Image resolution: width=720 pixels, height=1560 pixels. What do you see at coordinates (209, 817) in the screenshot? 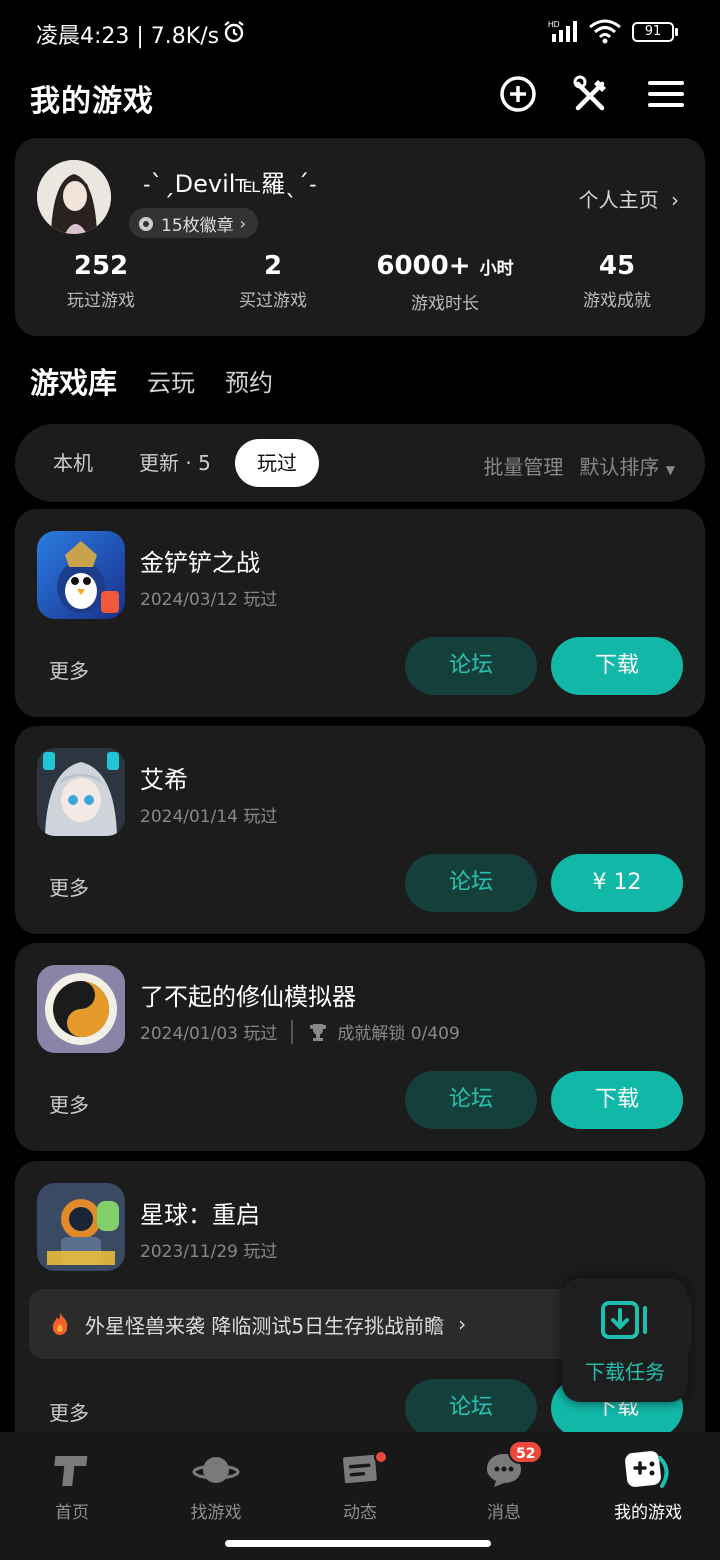
I see `played-date: 2024/01/14 玩过` at bounding box center [209, 817].